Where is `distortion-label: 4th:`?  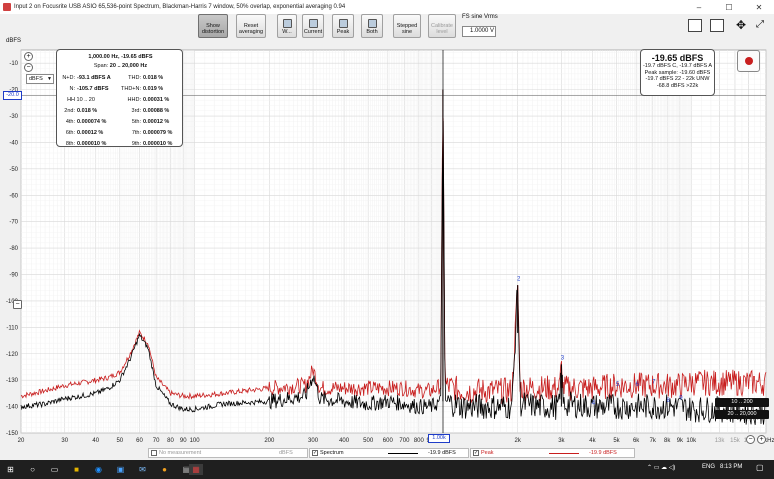 distortion-label: 4th: is located at coordinates (70, 122).